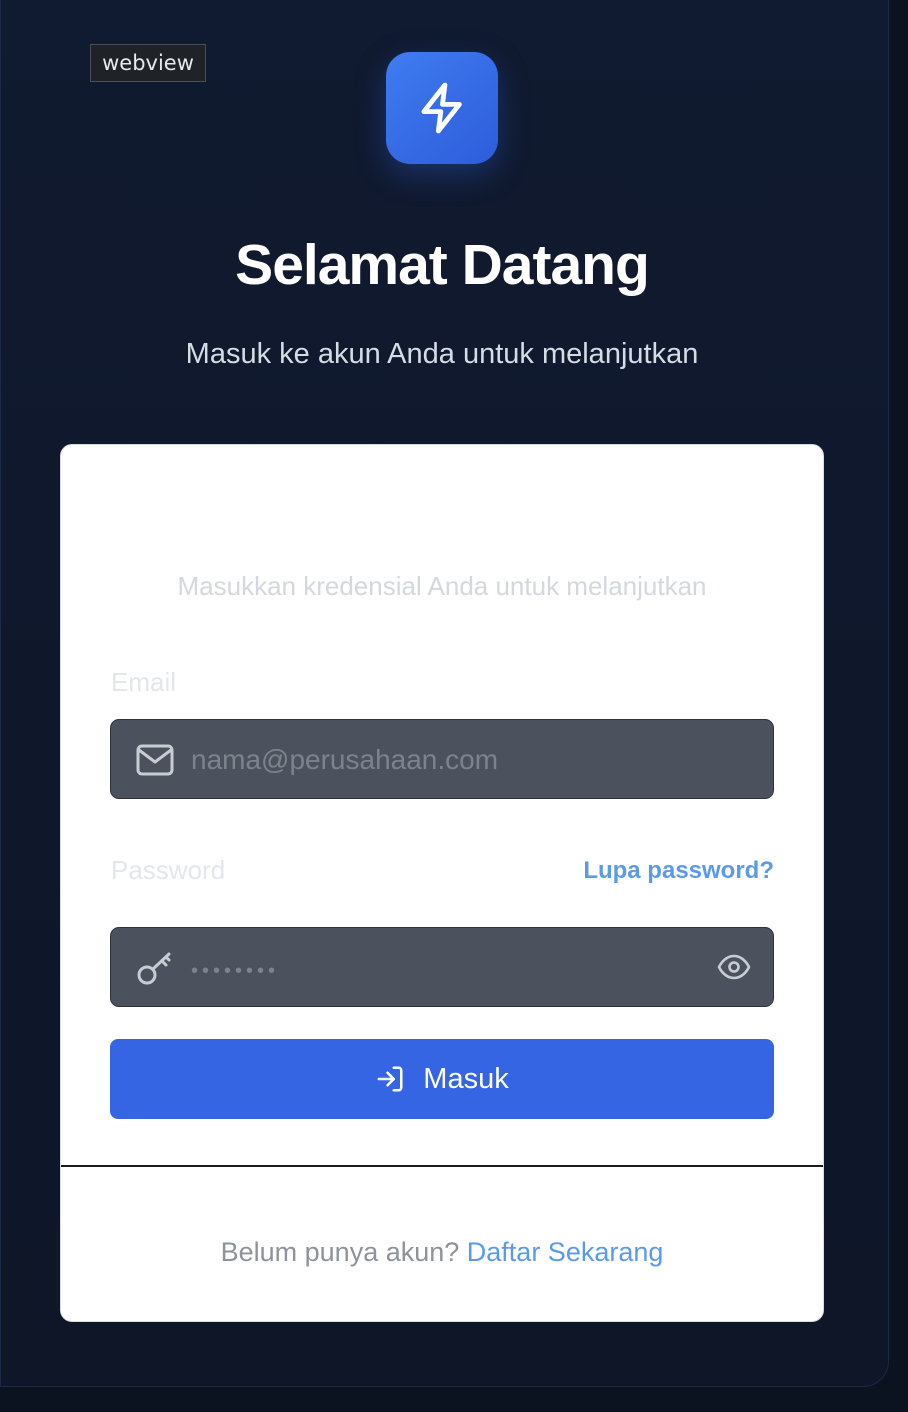 The height and width of the screenshot is (1412, 908). Describe the element at coordinates (734, 967) in the screenshot. I see `eye-icon` at that location.